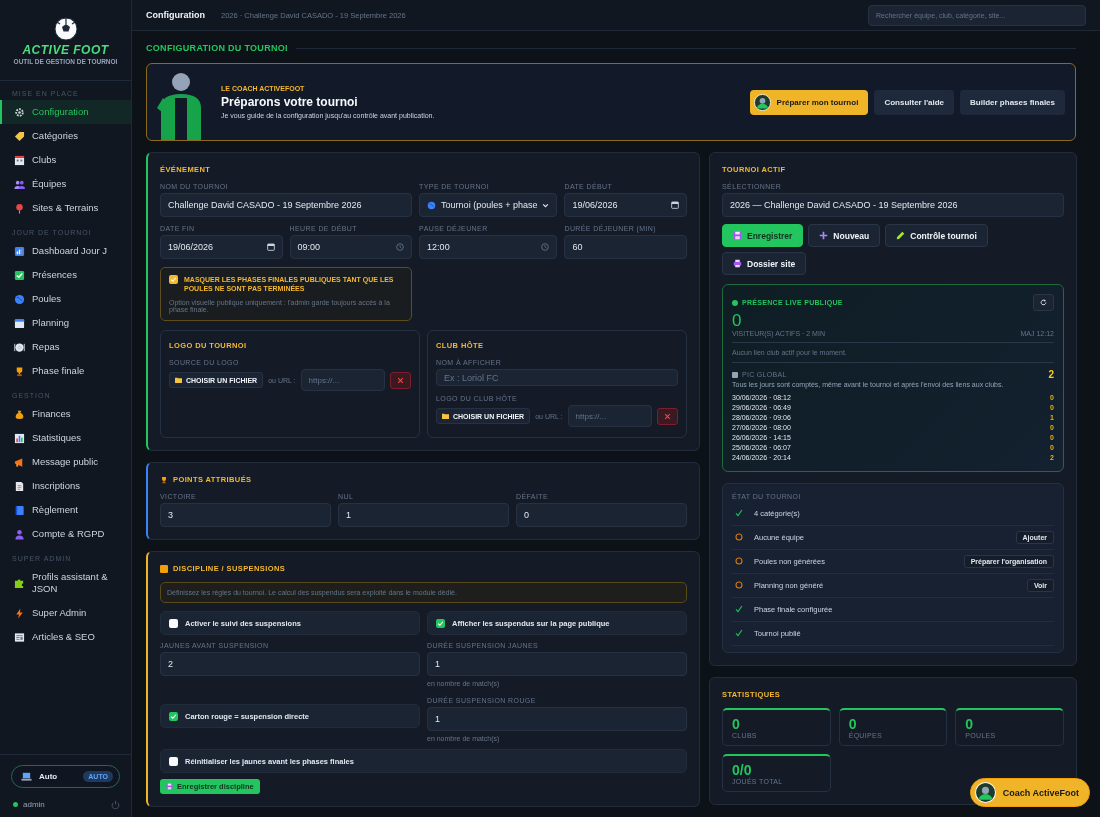 The height and width of the screenshot is (817, 1100). Describe the element at coordinates (19, 438) in the screenshot. I see `bar-chart-icon` at that location.